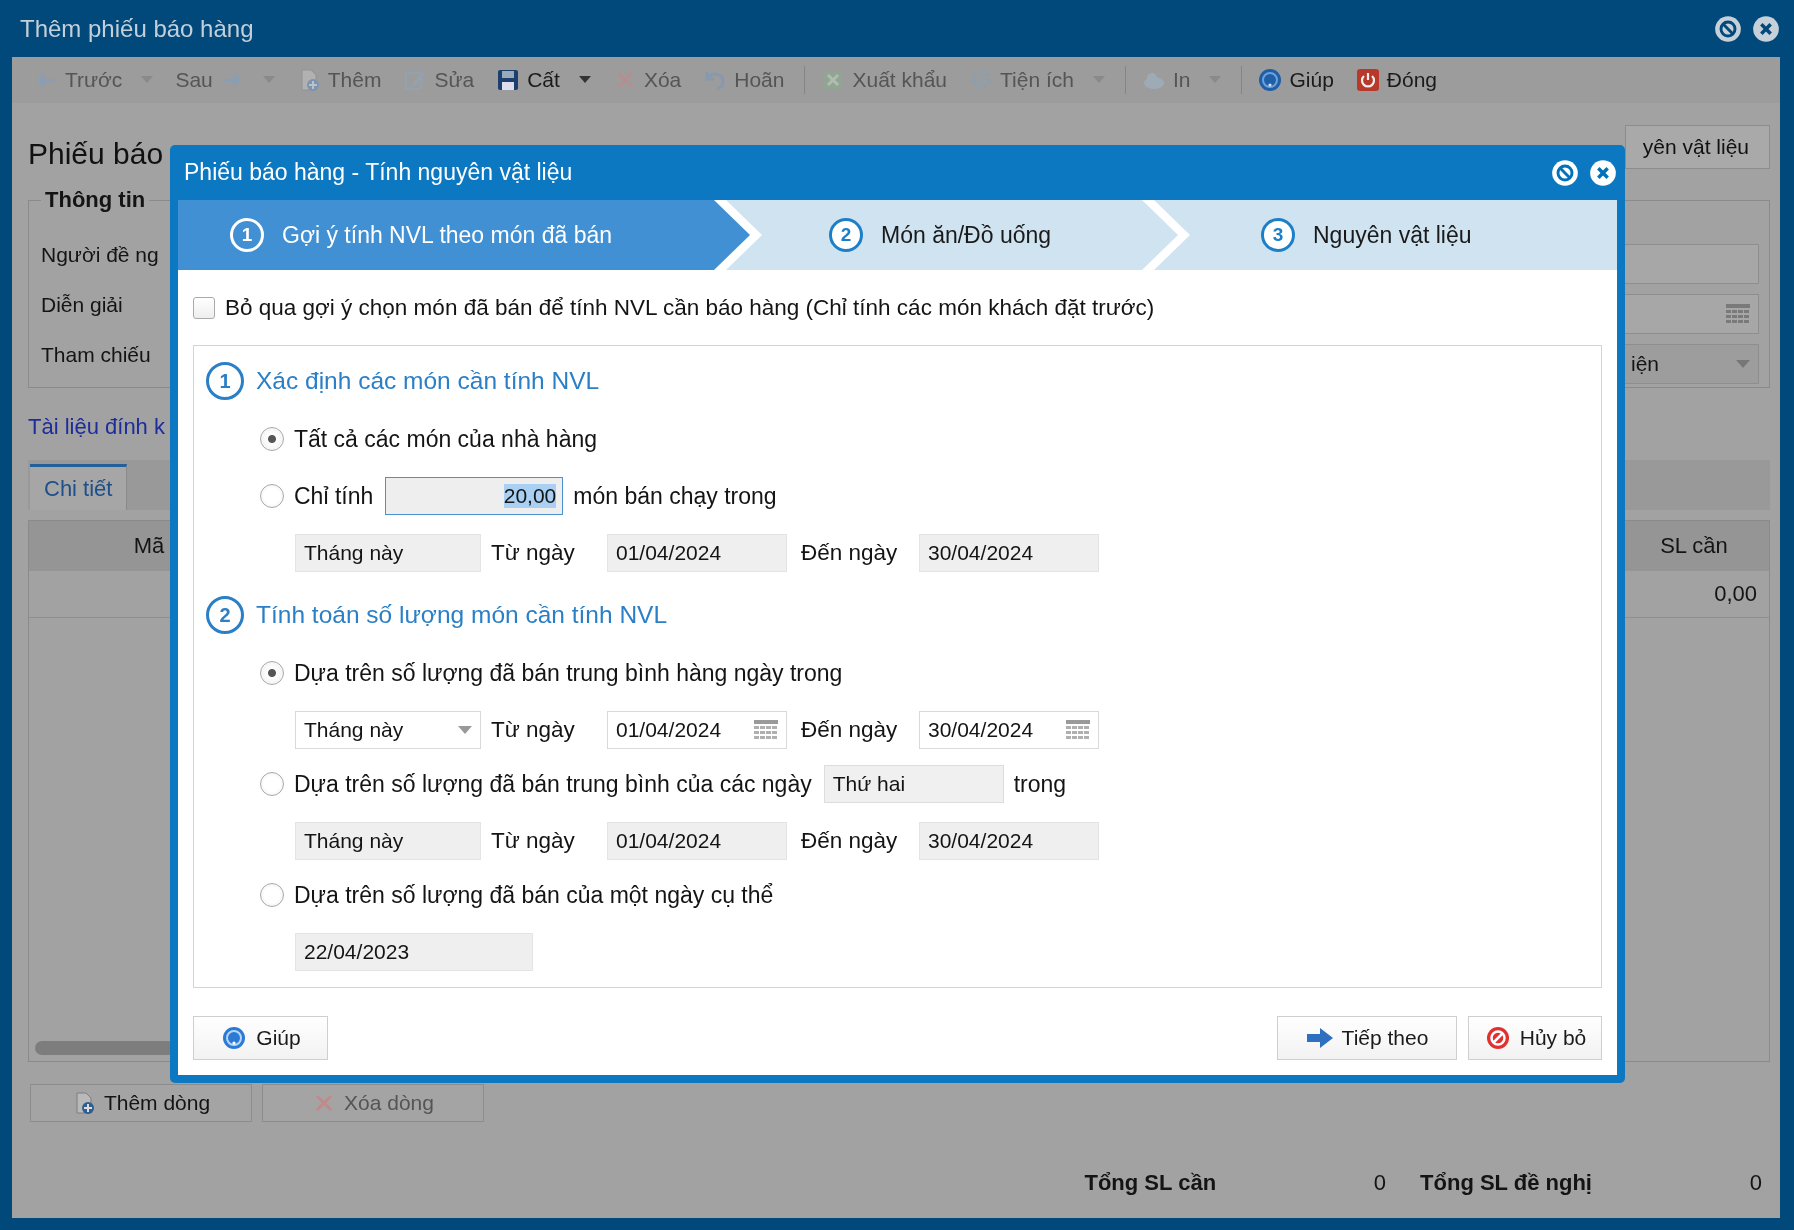  What do you see at coordinates (690, 307) in the screenshot?
I see `checkbox-label: Bỏ qua gợi ý chọn món đã bán để tính NVL cần báo hàng (Chỉ tính các món khách đặt trước)` at bounding box center [690, 307].